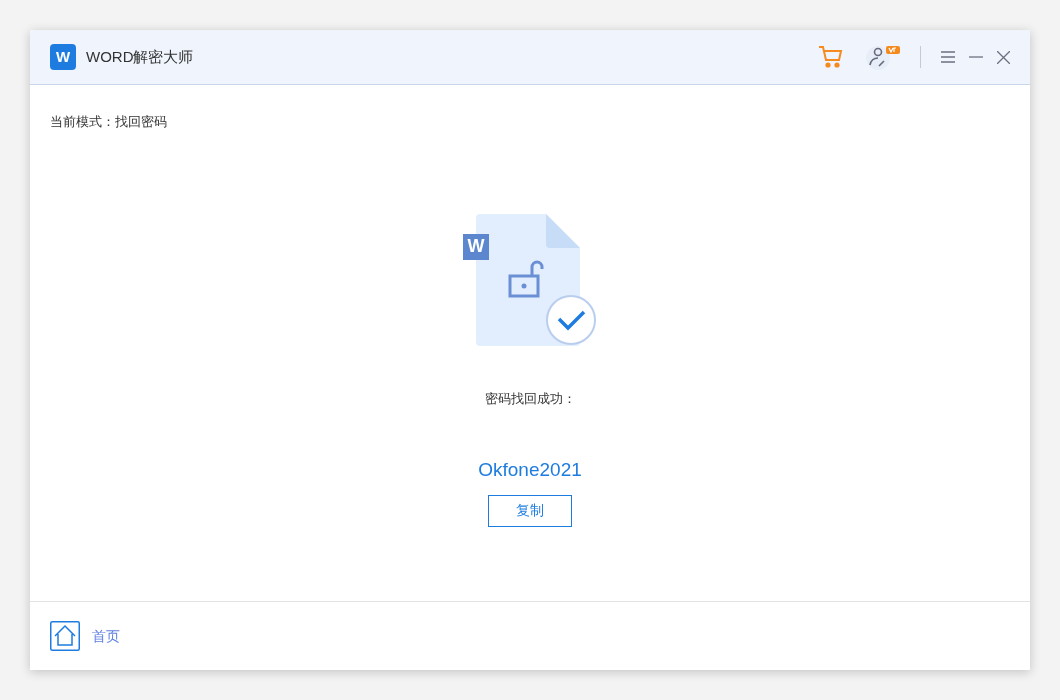 This screenshot has height=700, width=1060. What do you see at coordinates (85, 636) in the screenshot?
I see `home-button: 首页` at bounding box center [85, 636].